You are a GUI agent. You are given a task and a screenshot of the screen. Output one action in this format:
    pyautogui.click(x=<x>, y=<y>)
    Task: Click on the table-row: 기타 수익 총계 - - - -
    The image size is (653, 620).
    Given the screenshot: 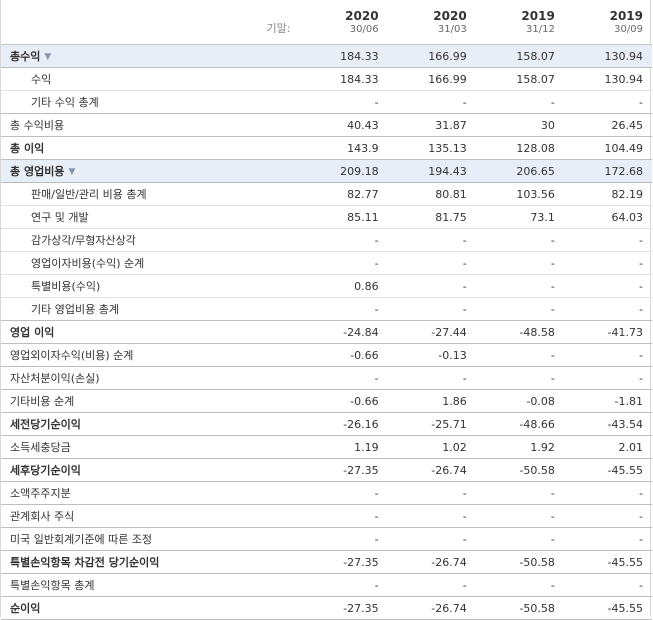 What is the action you would take?
    pyautogui.click(x=326, y=102)
    